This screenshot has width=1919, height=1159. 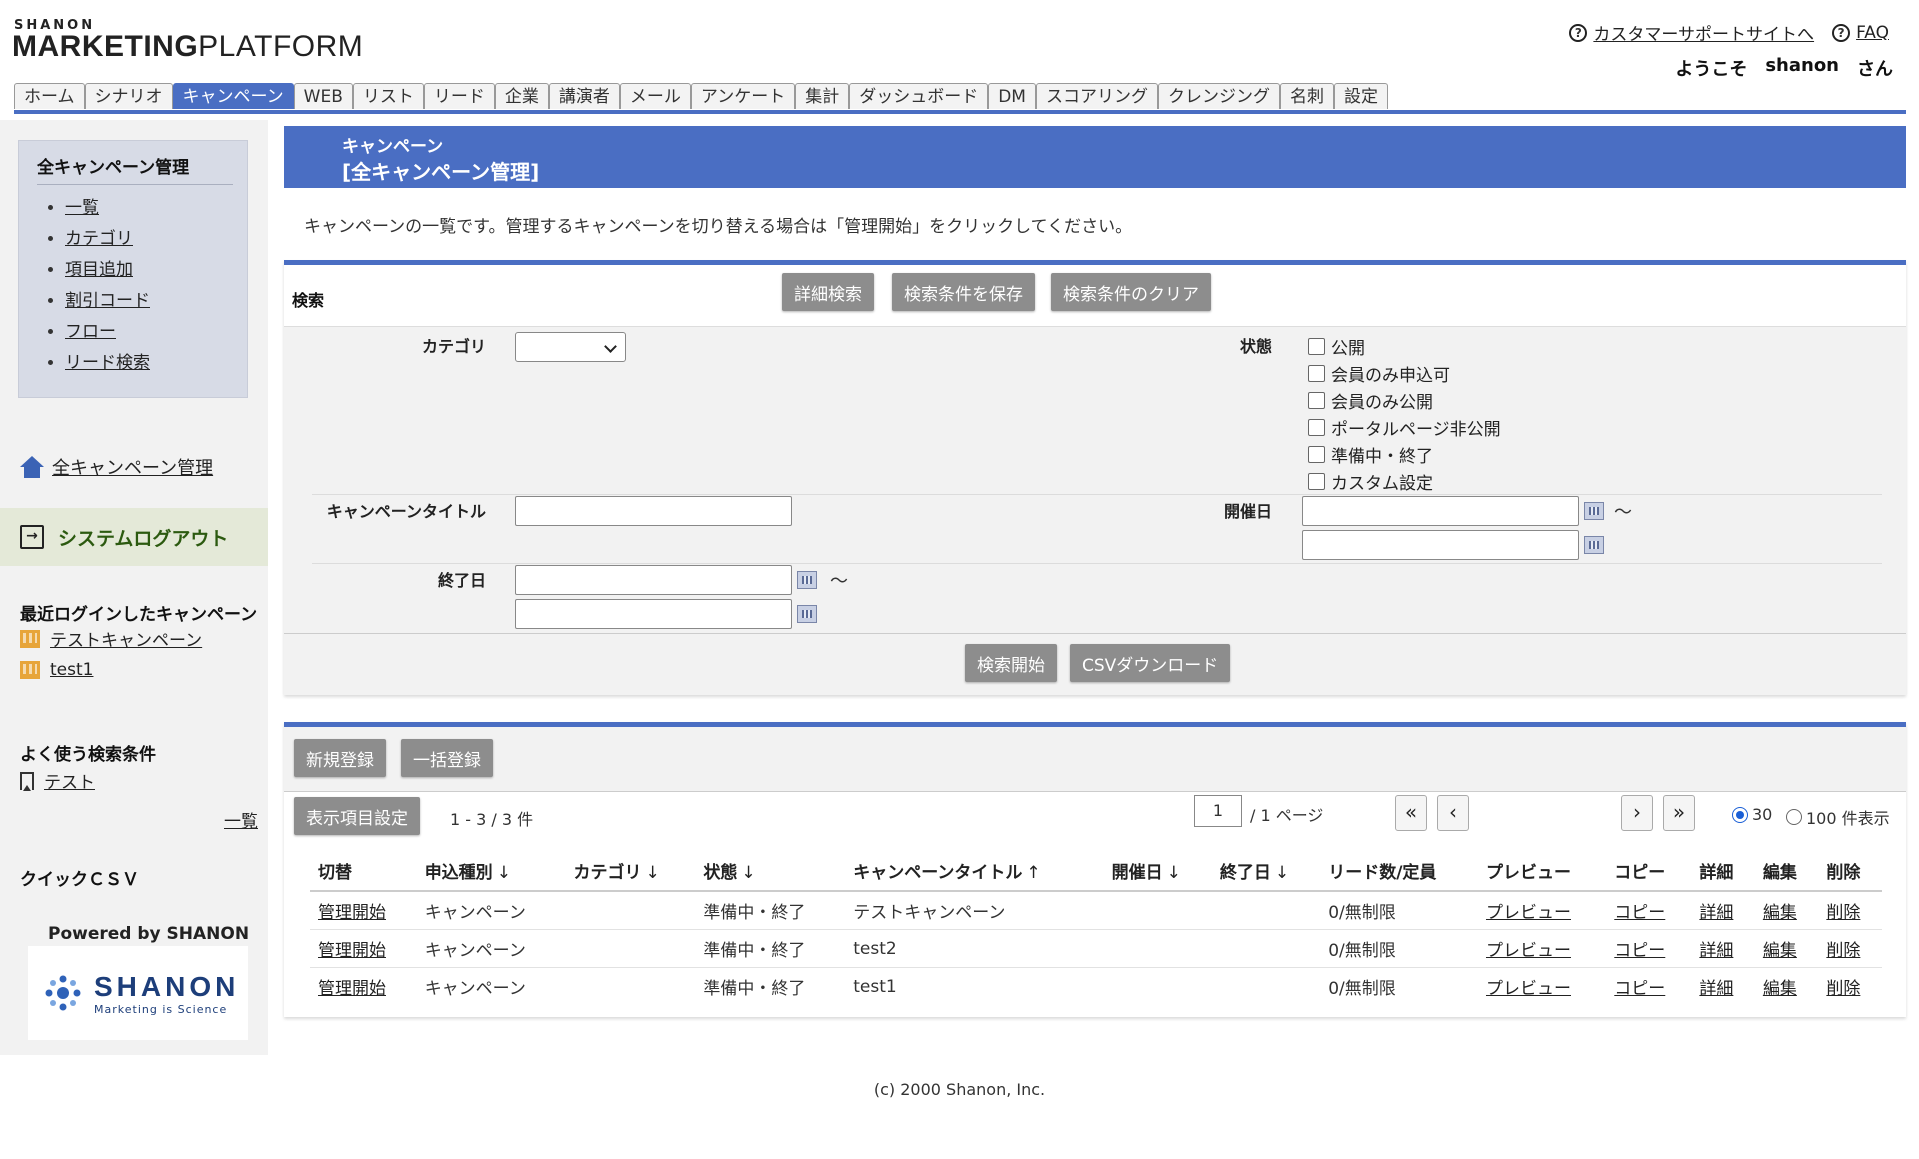 I want to click on tab-13: スコアリング, so click(x=1096, y=96).